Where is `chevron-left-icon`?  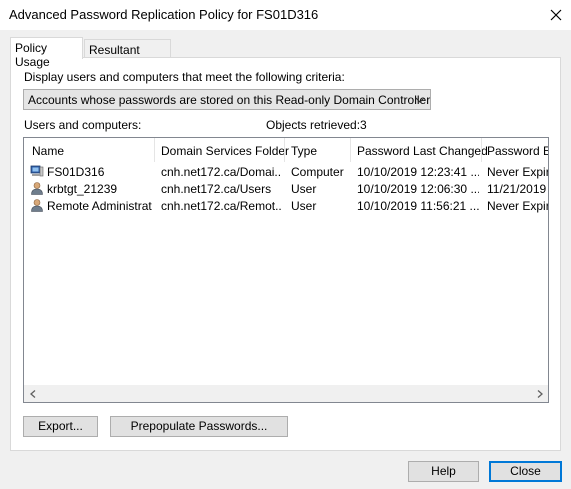 chevron-left-icon is located at coordinates (32, 393).